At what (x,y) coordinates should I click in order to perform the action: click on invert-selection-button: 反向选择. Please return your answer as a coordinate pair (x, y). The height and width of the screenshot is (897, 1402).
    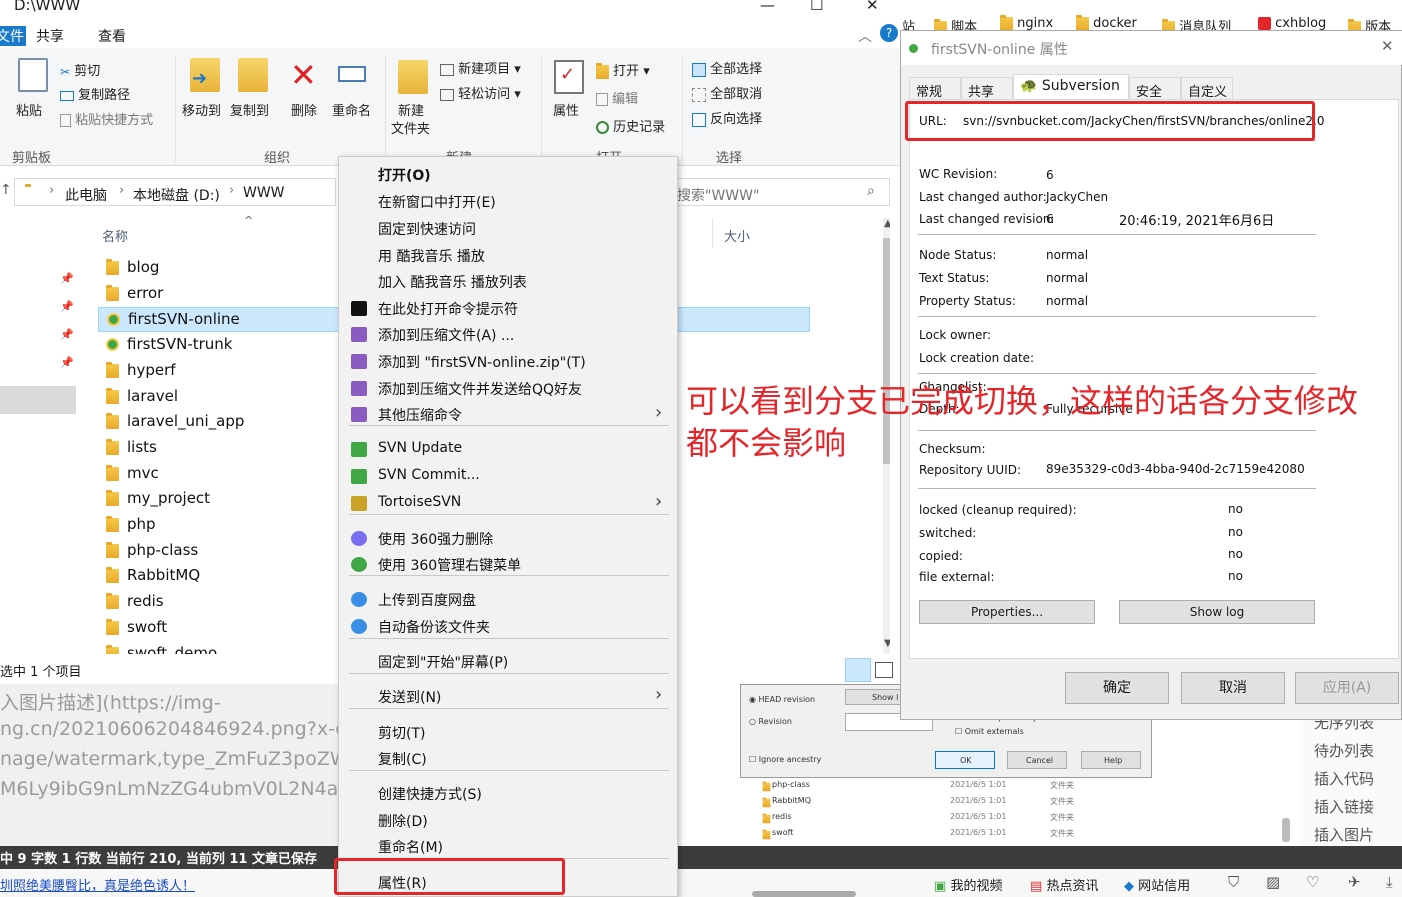
    Looking at the image, I should click on (727, 117).